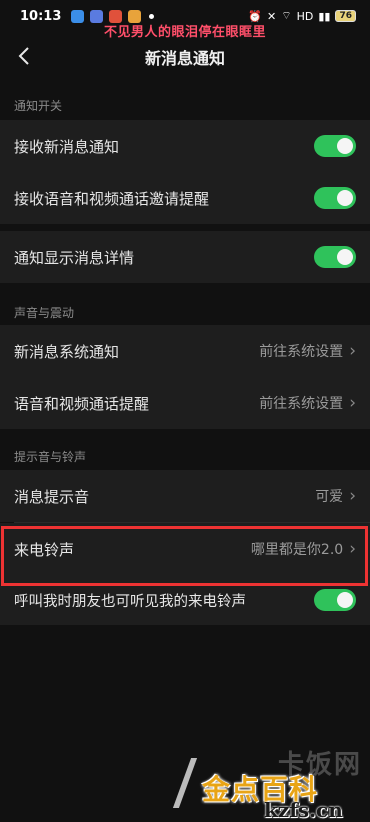  What do you see at coordinates (185, 257) in the screenshot?
I see `row-show-details: 通知显示消息详情` at bounding box center [185, 257].